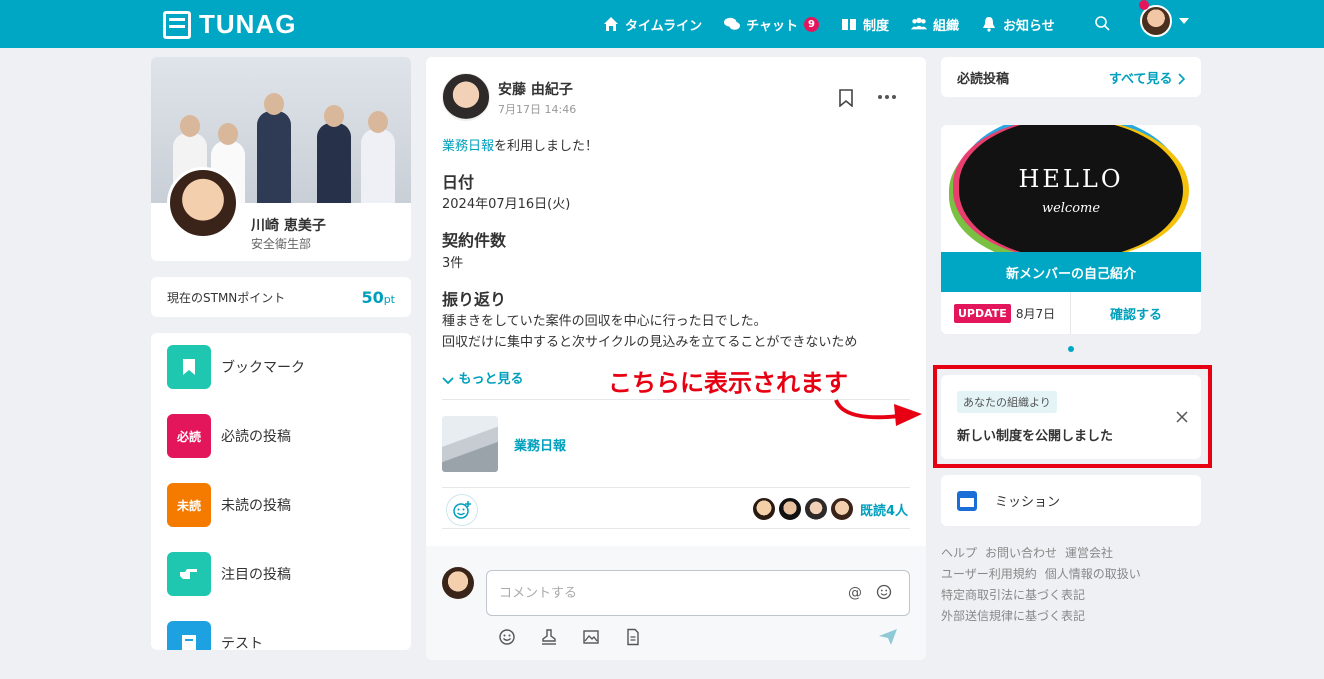  What do you see at coordinates (604, 322) in the screenshot?
I see `section-body: 種まきをしていた案件の回収を中心に行った日でした。` at bounding box center [604, 322].